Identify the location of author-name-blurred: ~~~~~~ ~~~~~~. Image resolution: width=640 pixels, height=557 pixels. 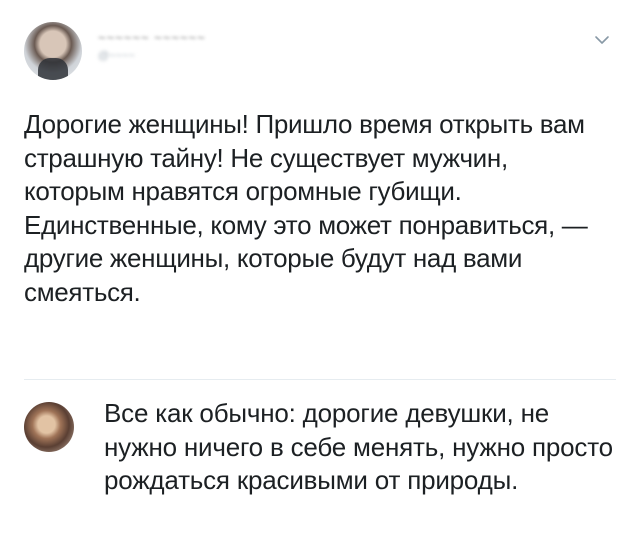
(176, 37).